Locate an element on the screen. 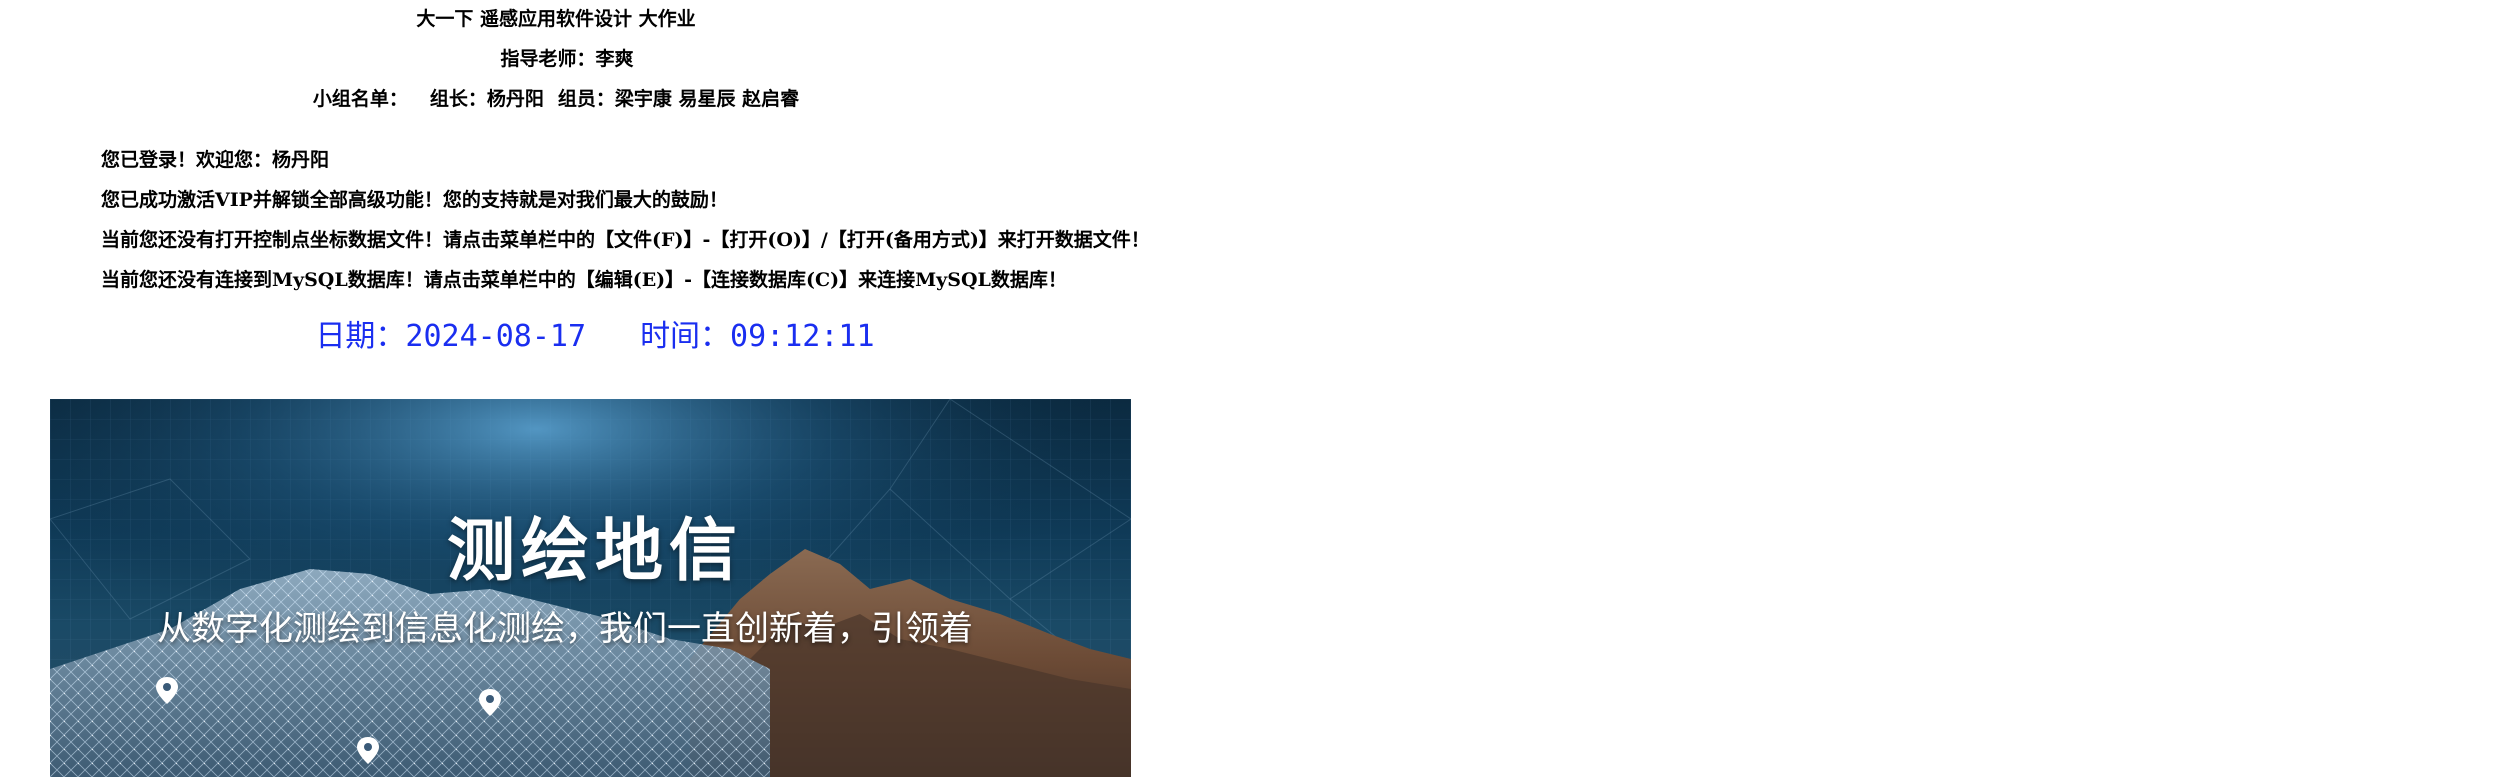 Image resolution: width=2510 pixels, height=777 pixels. member-list-label: 小组名单： is located at coordinates (360, 99).